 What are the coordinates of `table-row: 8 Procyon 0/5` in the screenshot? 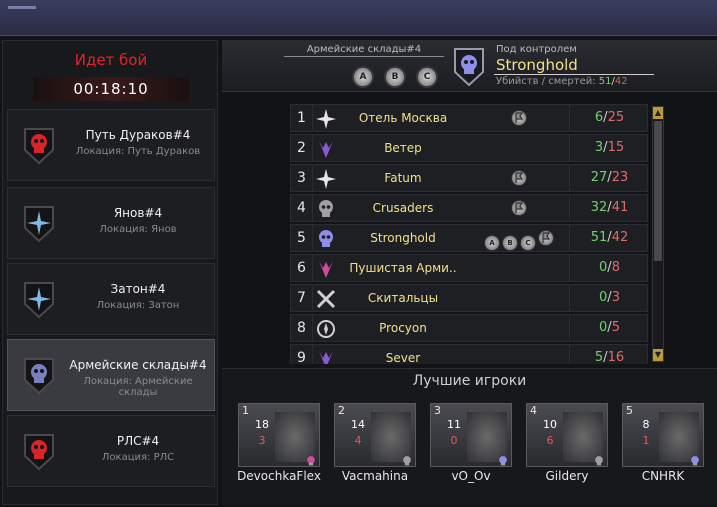 It's located at (469, 328).